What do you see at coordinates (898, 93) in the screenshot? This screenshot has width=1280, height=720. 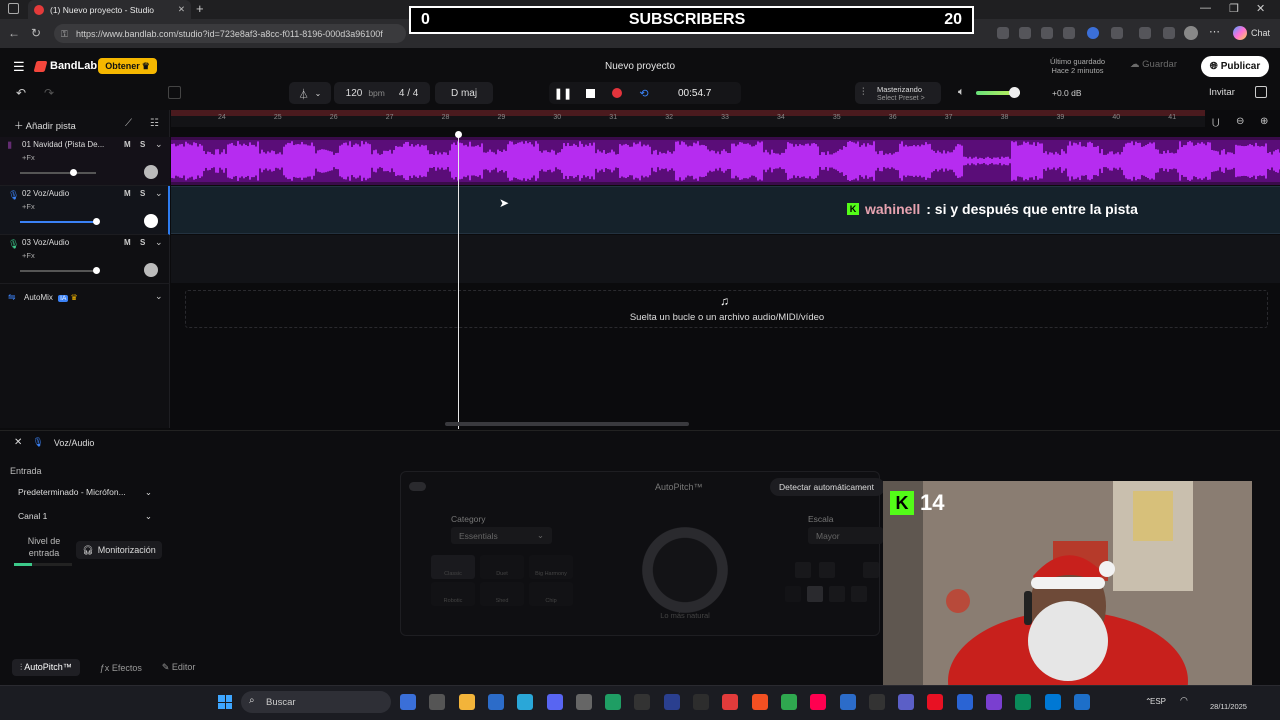 I see `mastering-button: Masterizando Select Preset >` at bounding box center [898, 93].